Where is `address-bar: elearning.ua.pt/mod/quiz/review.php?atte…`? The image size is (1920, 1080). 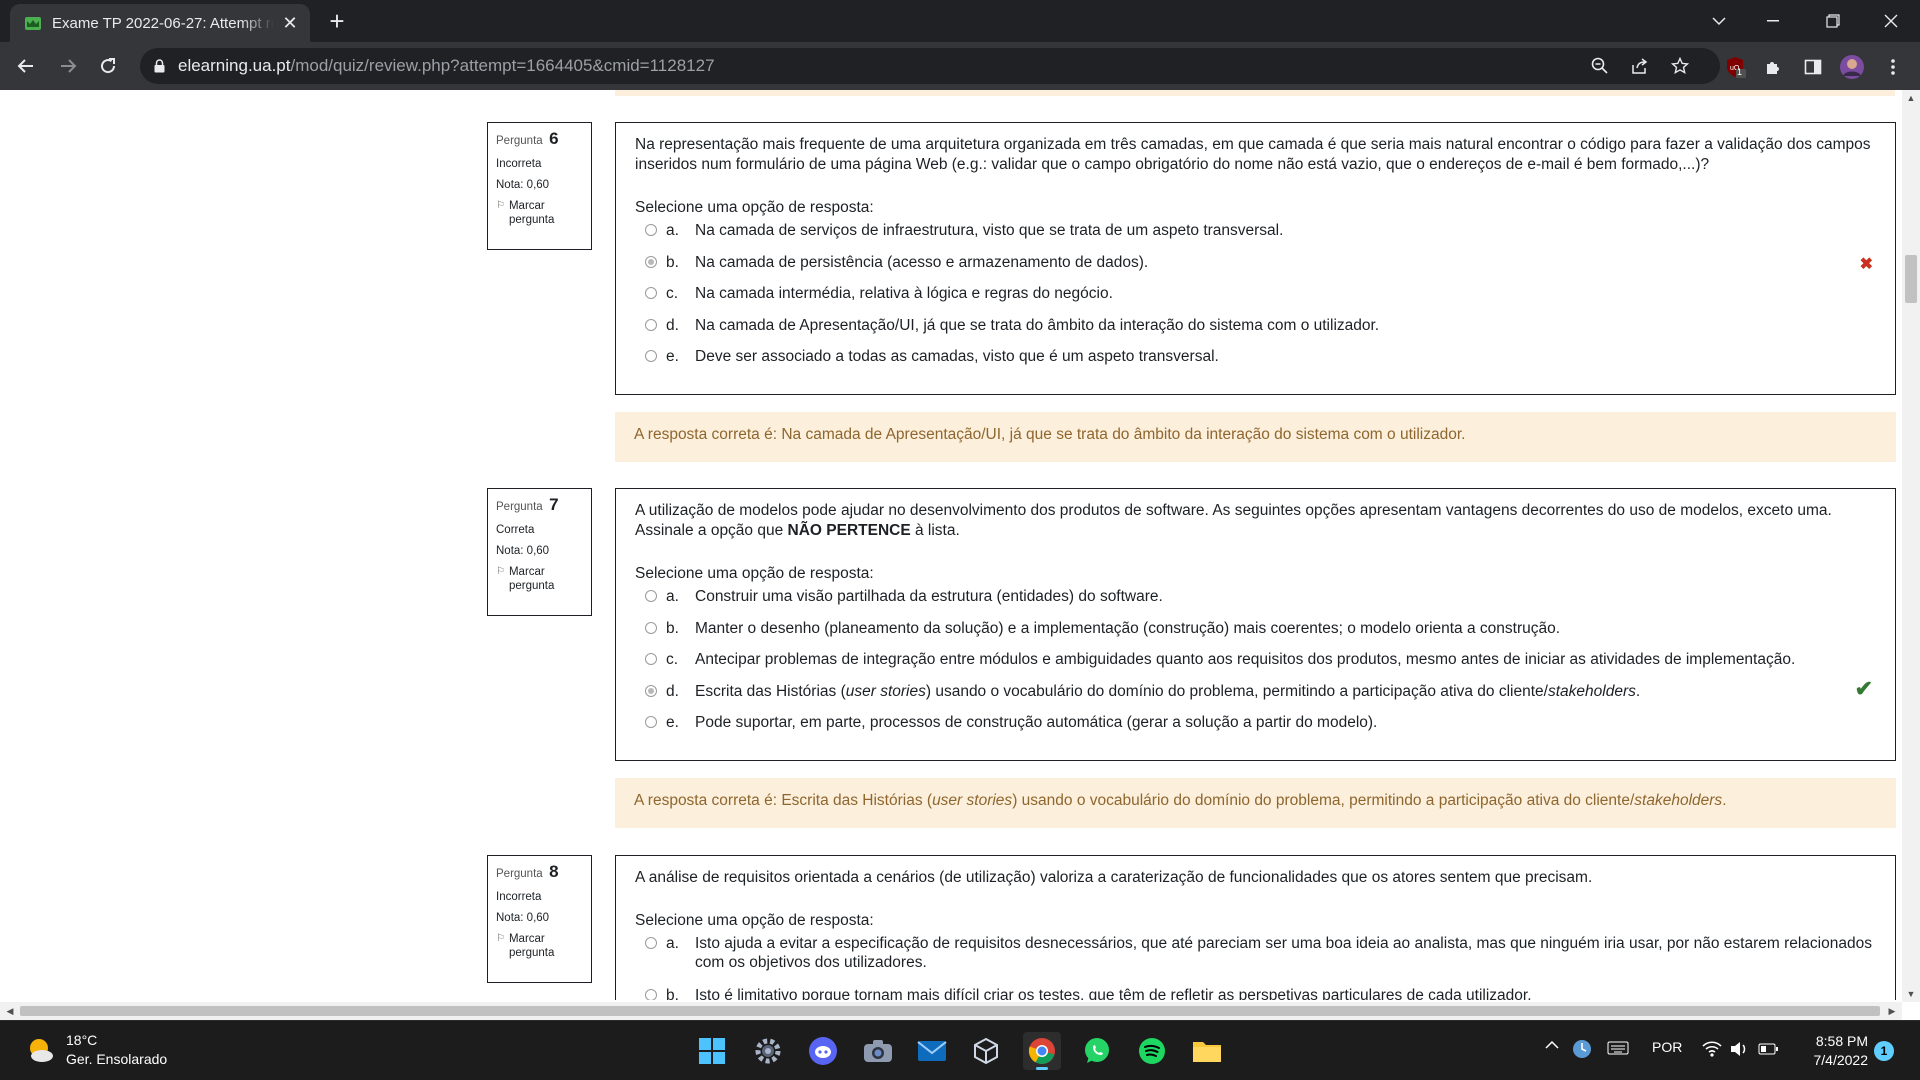 address-bar: elearning.ua.pt/mod/quiz/review.php?atte… is located at coordinates (930, 66).